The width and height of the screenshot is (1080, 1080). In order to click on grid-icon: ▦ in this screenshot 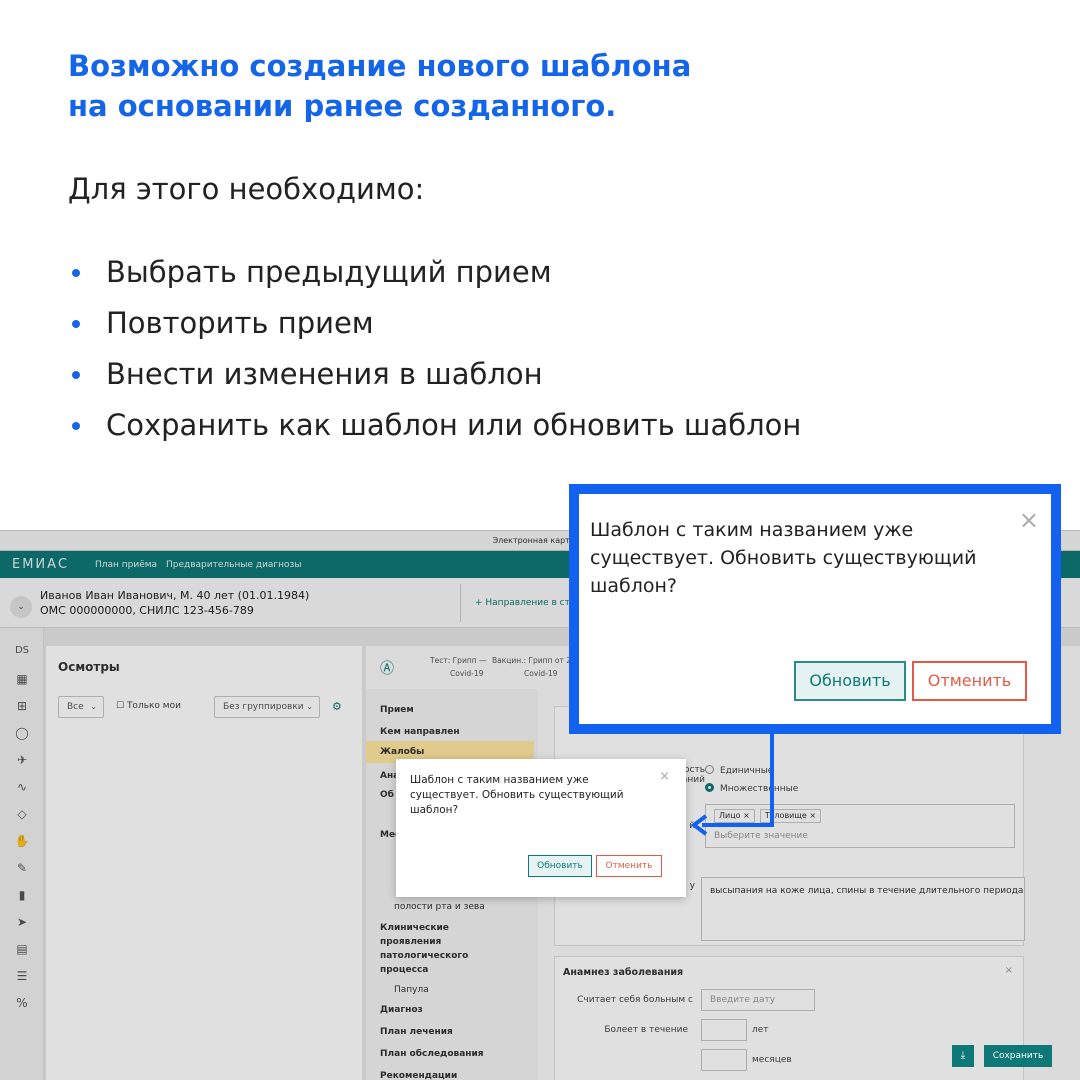, I will do `click(22, 679)`.